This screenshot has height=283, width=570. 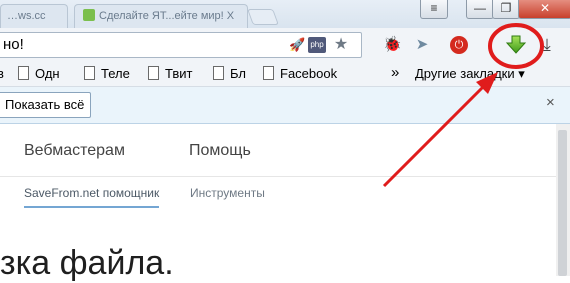 What do you see at coordinates (297, 45) in the screenshot?
I see `rocket-icon: 🚀` at bounding box center [297, 45].